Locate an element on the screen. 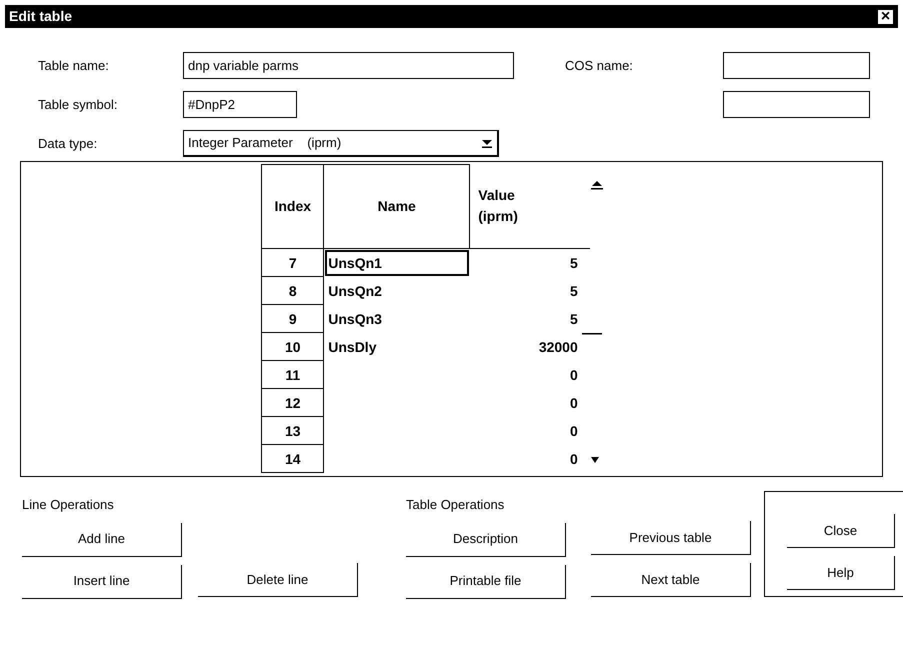  table-cell: UnsDly is located at coordinates (397, 346).